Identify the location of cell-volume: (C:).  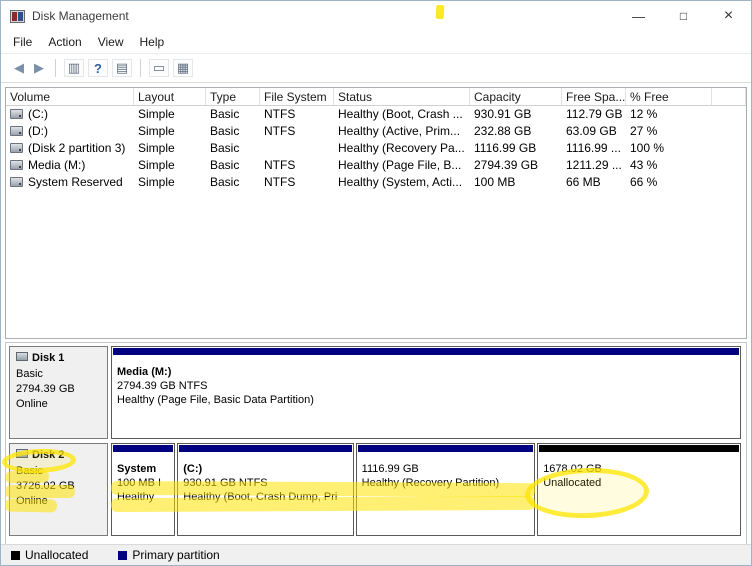
(70, 114).